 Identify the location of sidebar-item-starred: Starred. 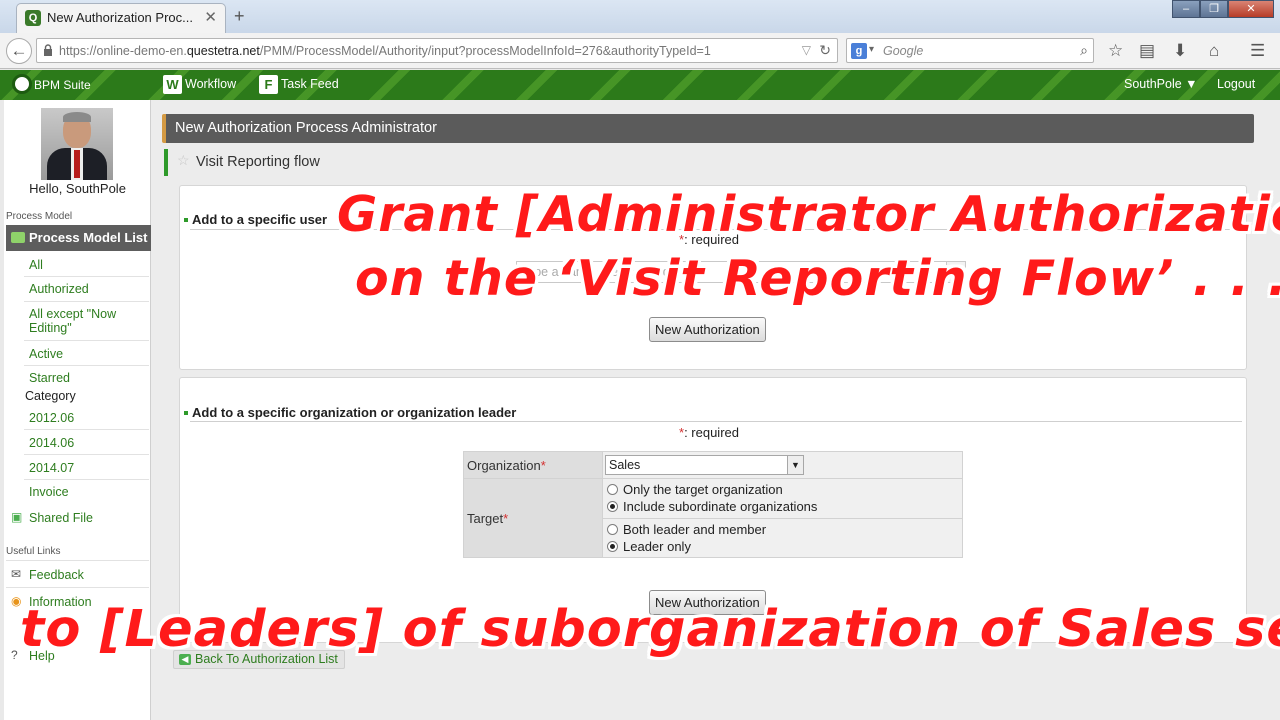
(89, 378).